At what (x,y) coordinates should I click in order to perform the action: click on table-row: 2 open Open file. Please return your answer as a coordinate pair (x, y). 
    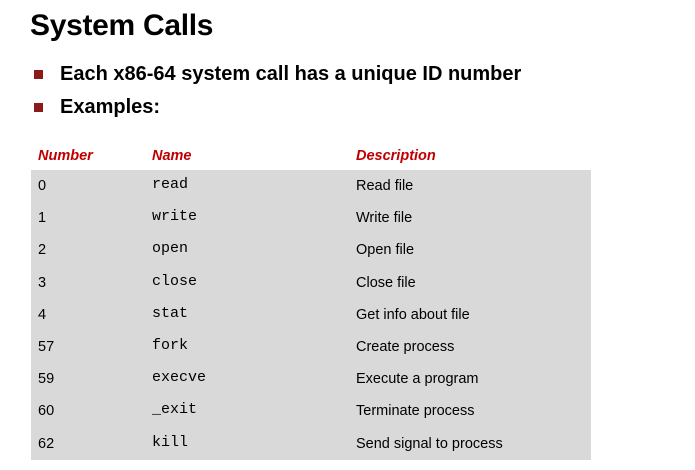
    Looking at the image, I should click on (311, 250).